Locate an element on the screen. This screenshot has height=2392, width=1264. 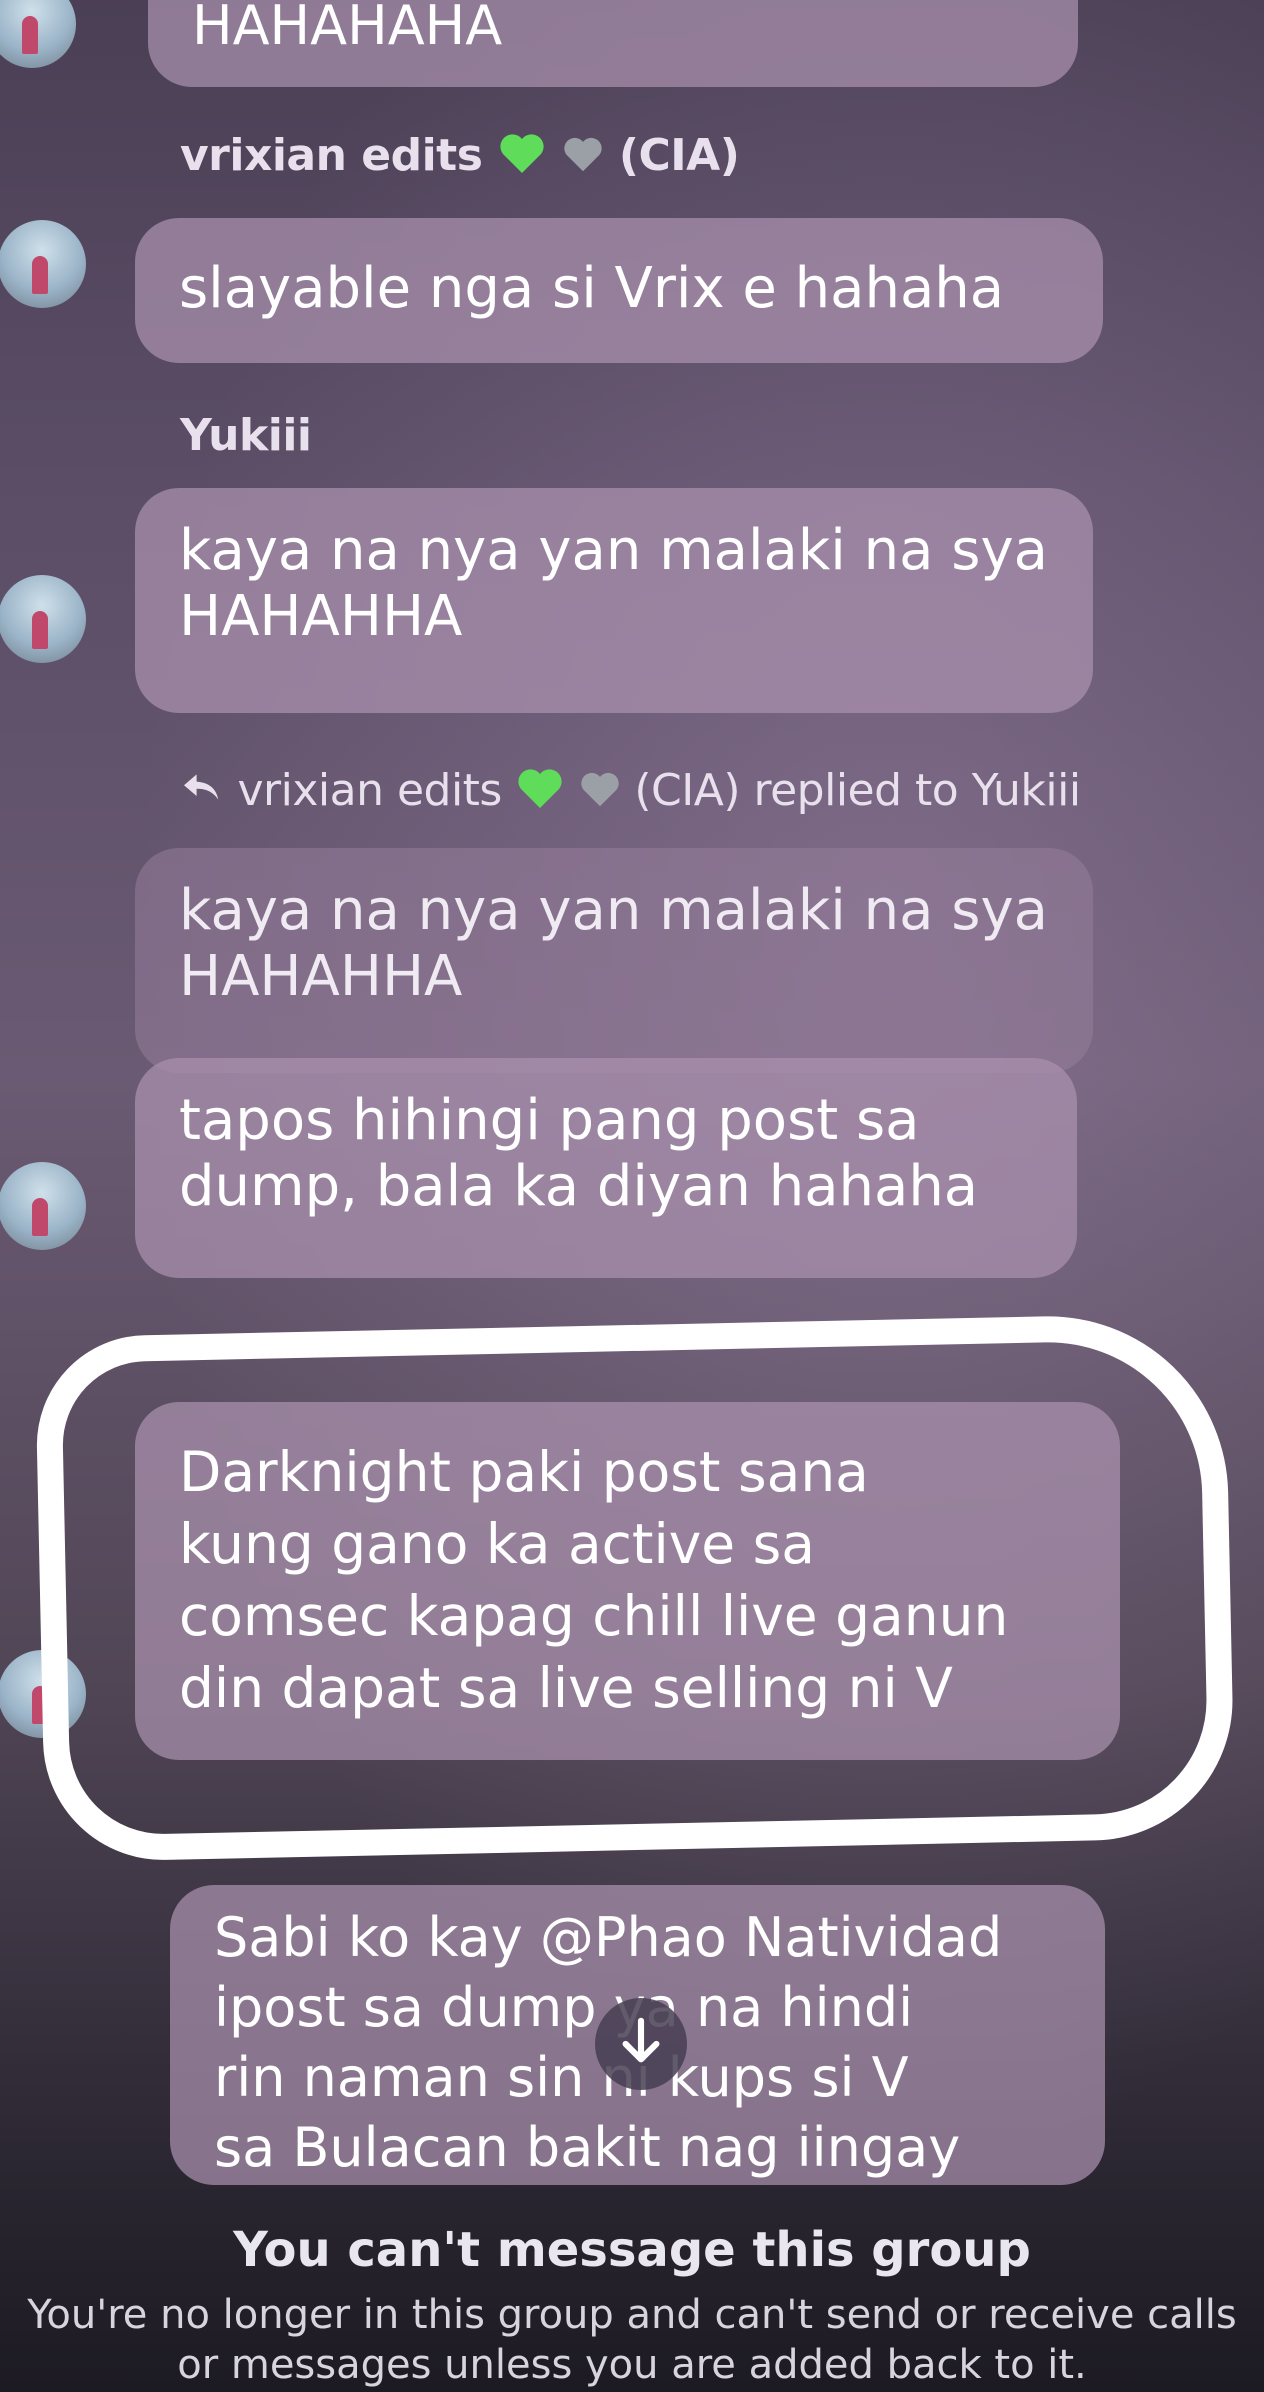
arrow-down-icon is located at coordinates (641, 2044).